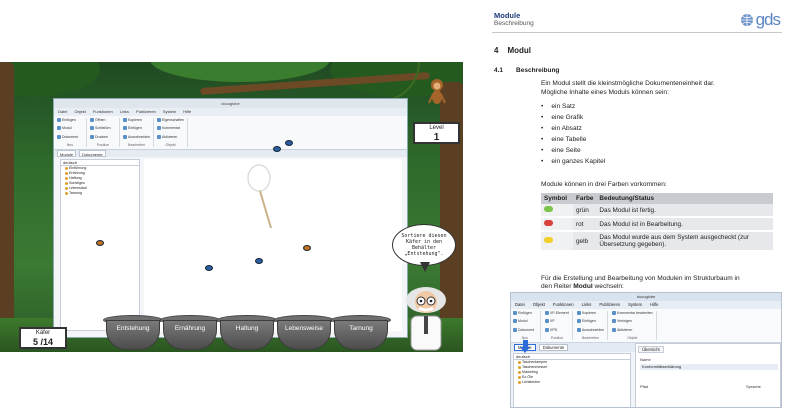  I want to click on app-tabs: Module Dokumente, so click(230, 153).